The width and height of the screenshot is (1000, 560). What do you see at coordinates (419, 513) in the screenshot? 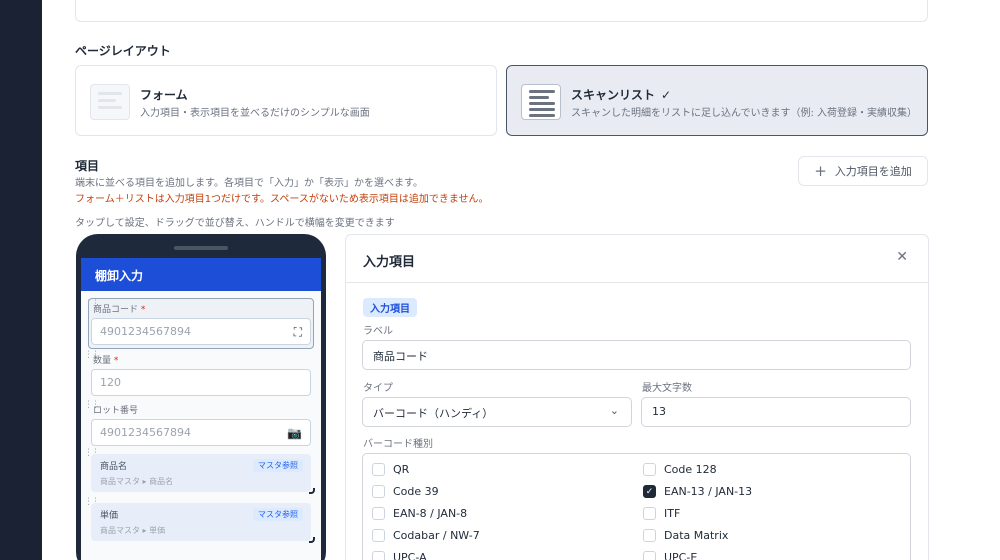
I see `barcode-option-ean8: EAN-8 / JAN-8` at bounding box center [419, 513].